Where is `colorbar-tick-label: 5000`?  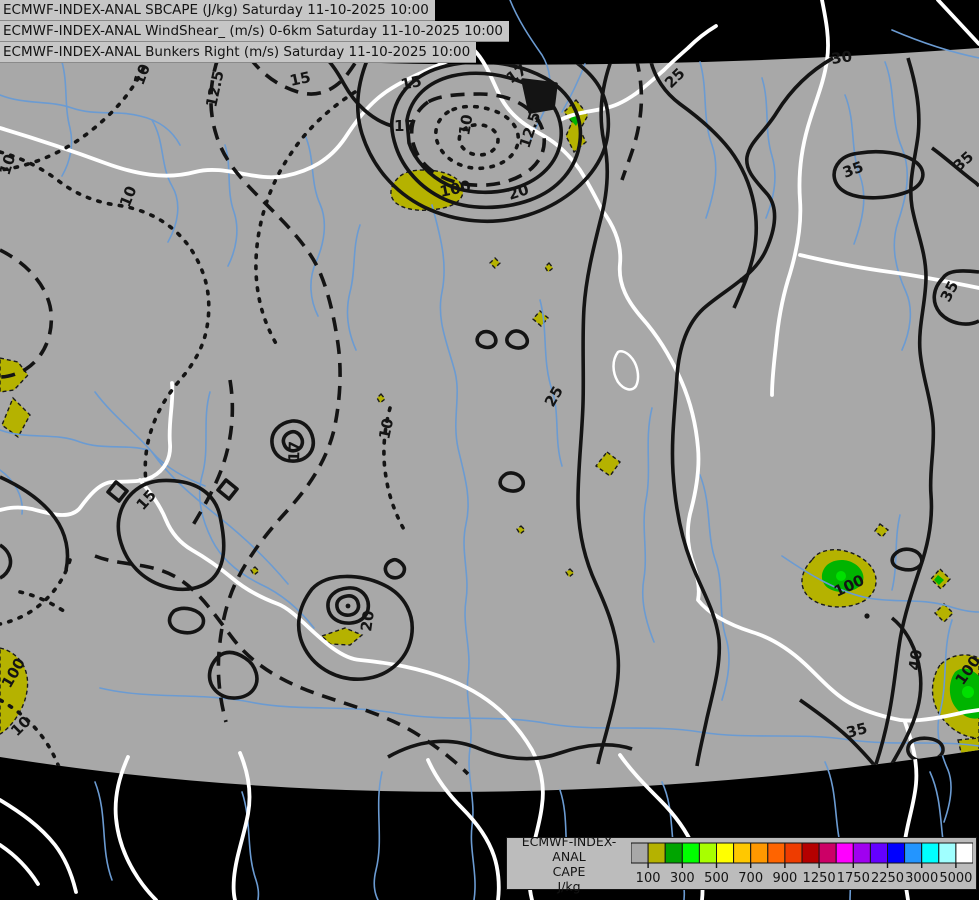
colorbar-tick-label: 5000 is located at coordinates (955, 878).